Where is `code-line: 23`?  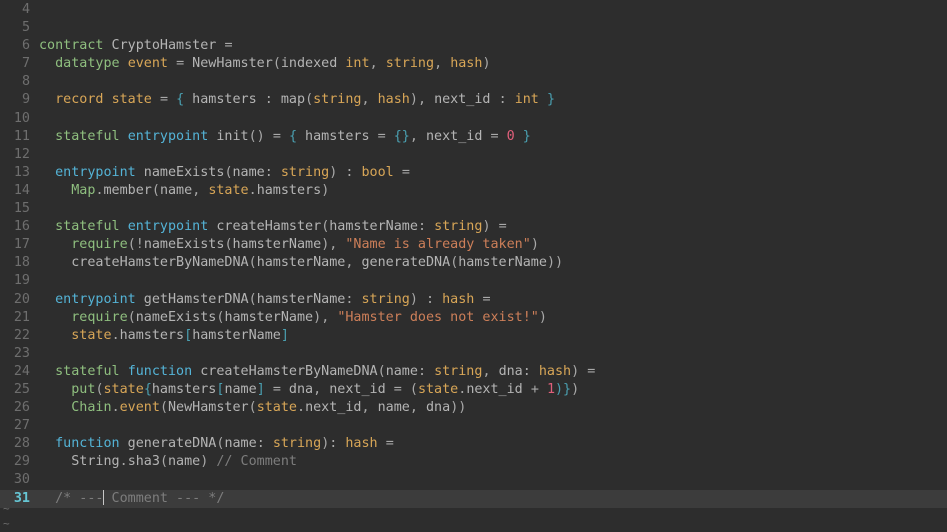 code-line: 23 is located at coordinates (473, 354).